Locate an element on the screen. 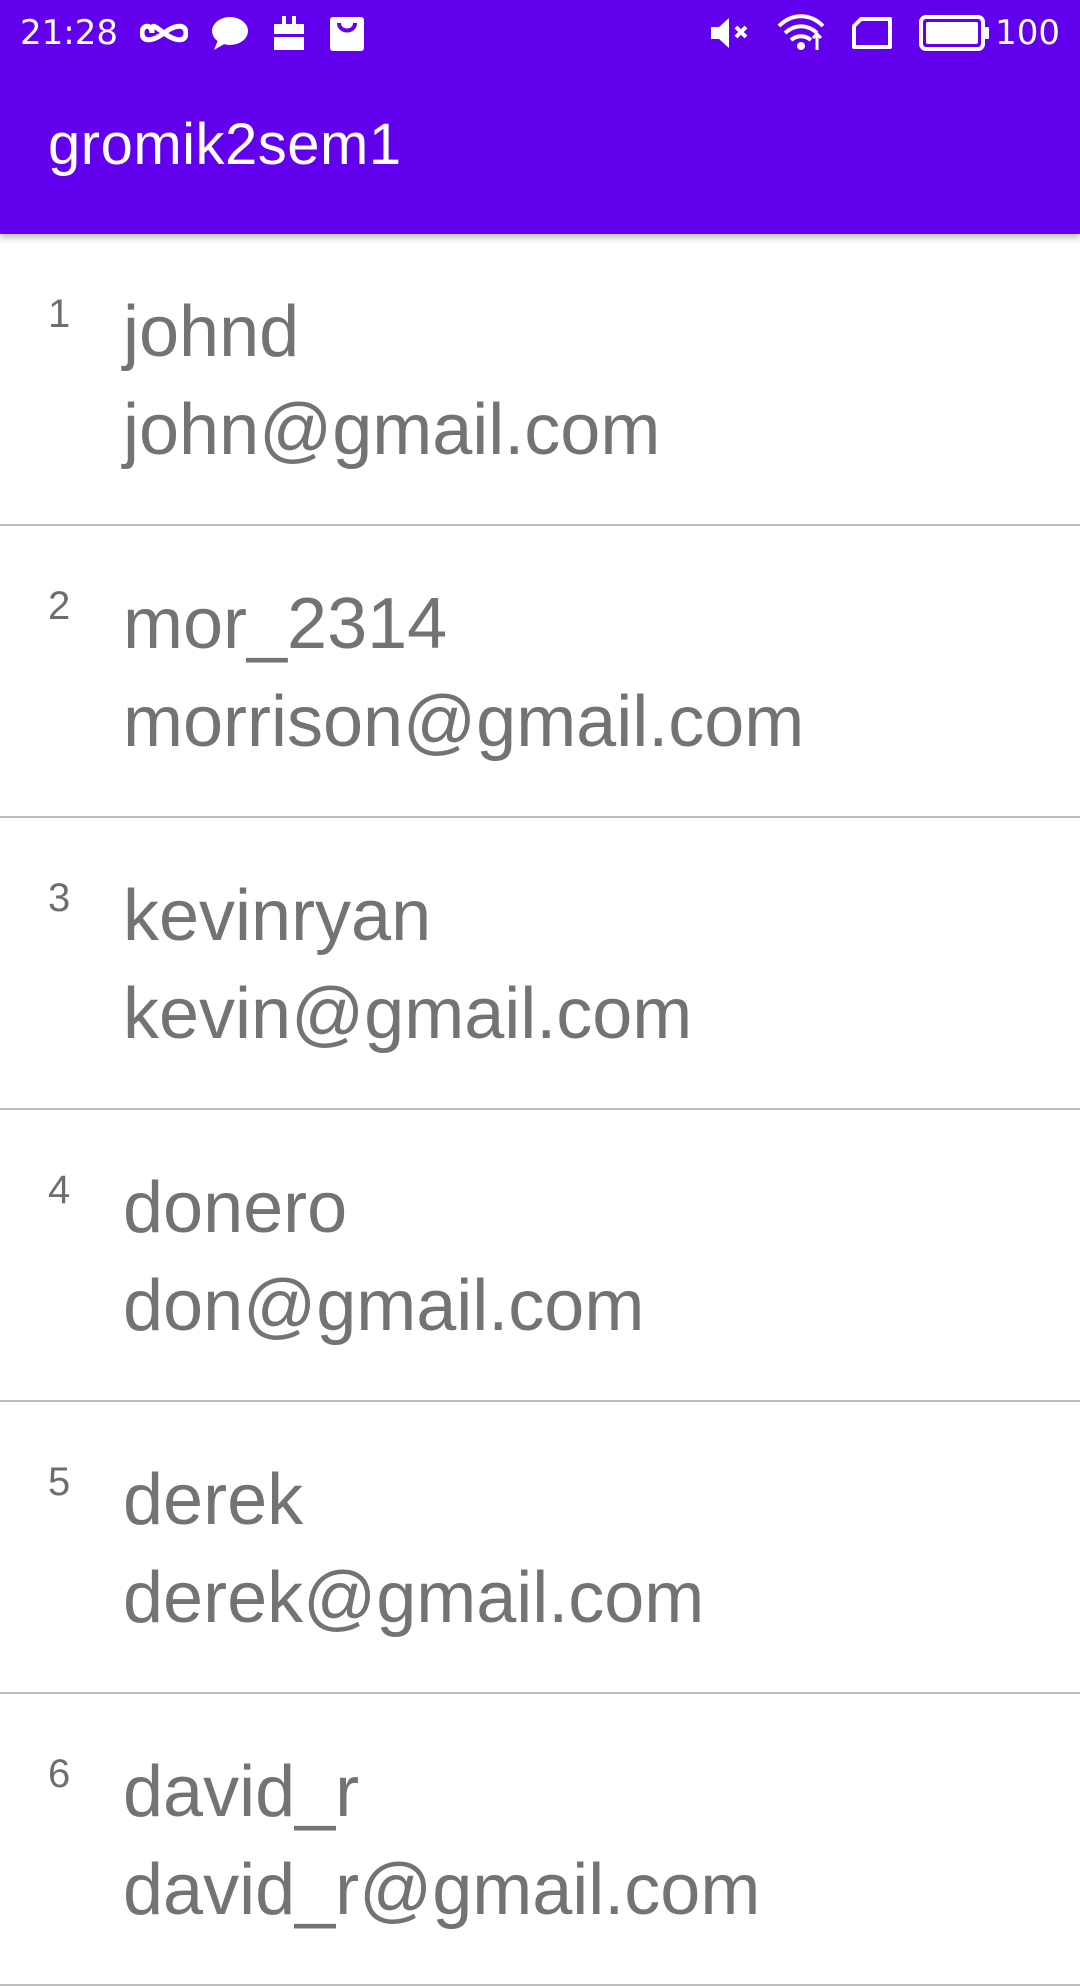  item-index: 2 is located at coordinates (59, 606).